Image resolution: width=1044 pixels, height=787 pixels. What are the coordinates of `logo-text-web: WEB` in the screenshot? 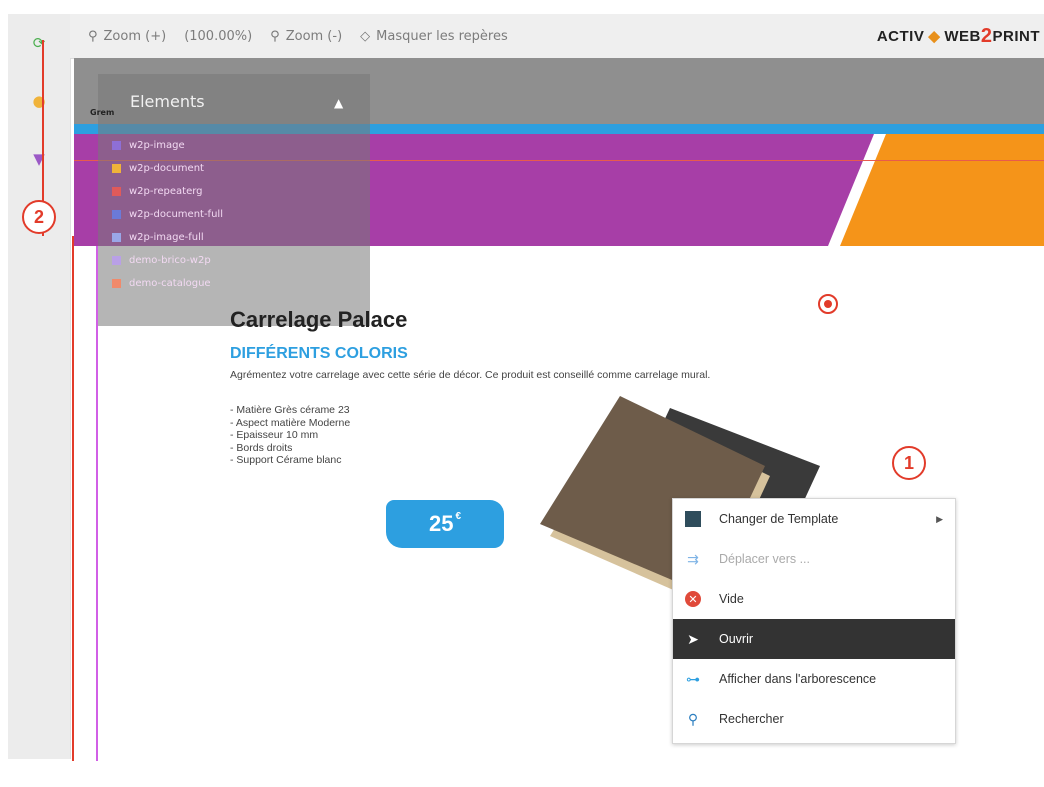 It's located at (962, 36).